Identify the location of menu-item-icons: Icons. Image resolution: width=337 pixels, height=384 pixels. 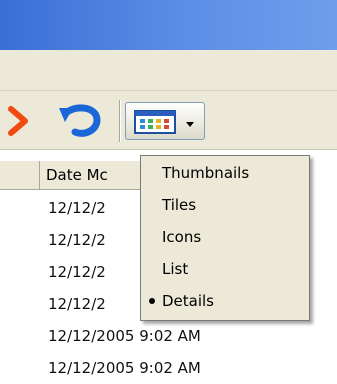
(225, 237).